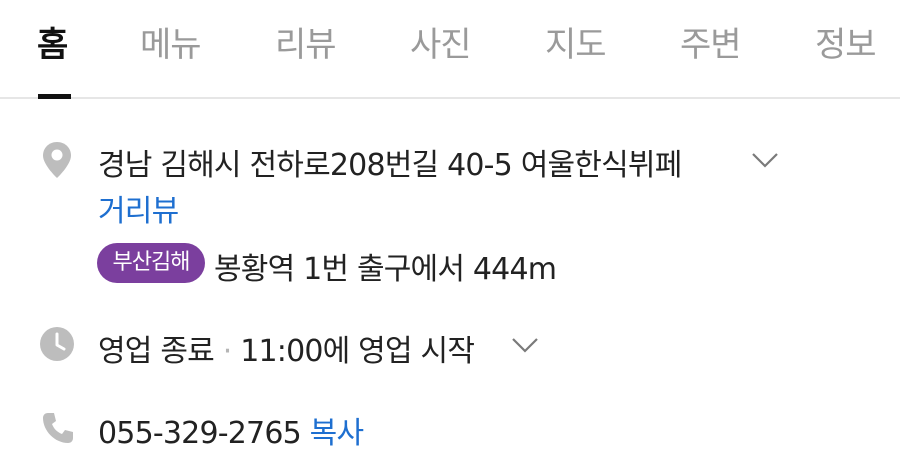  What do you see at coordinates (138, 208) in the screenshot?
I see `street-view-link: 거리뷰` at bounding box center [138, 208].